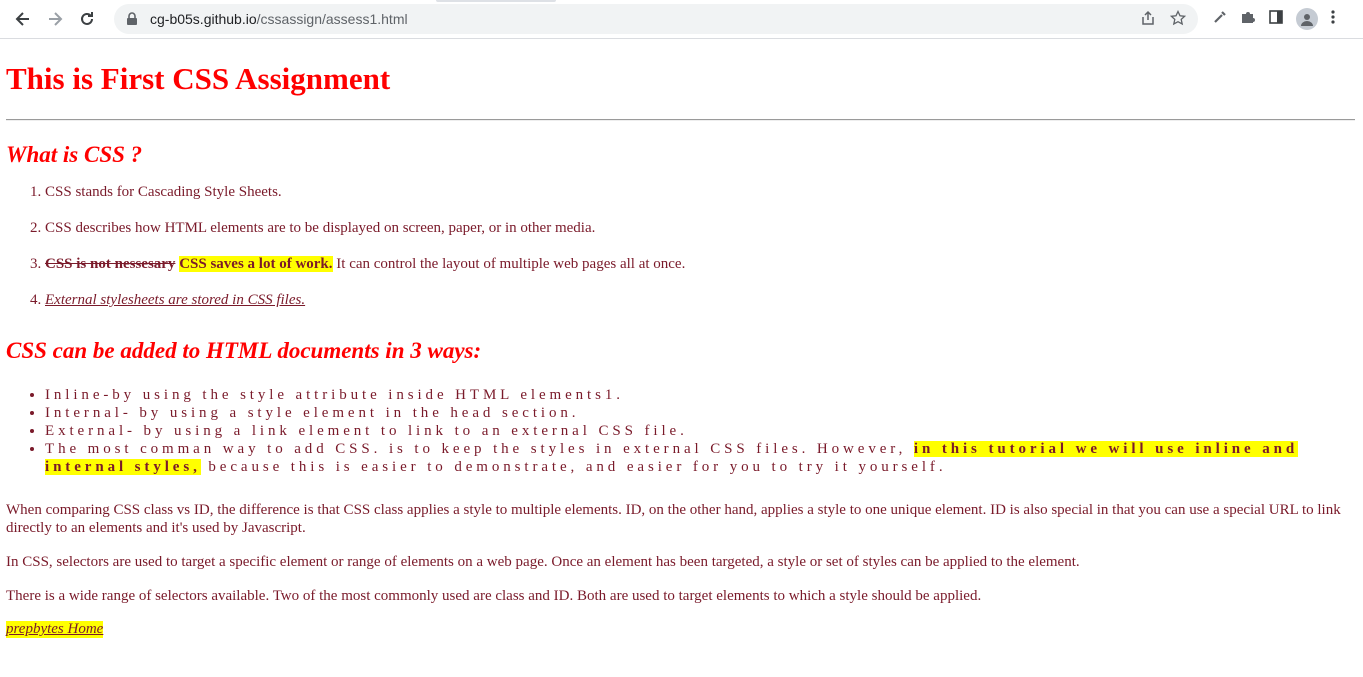  Describe the element at coordinates (332, 19) in the screenshot. I see `url-path: /cssassign/assess1.html` at that location.